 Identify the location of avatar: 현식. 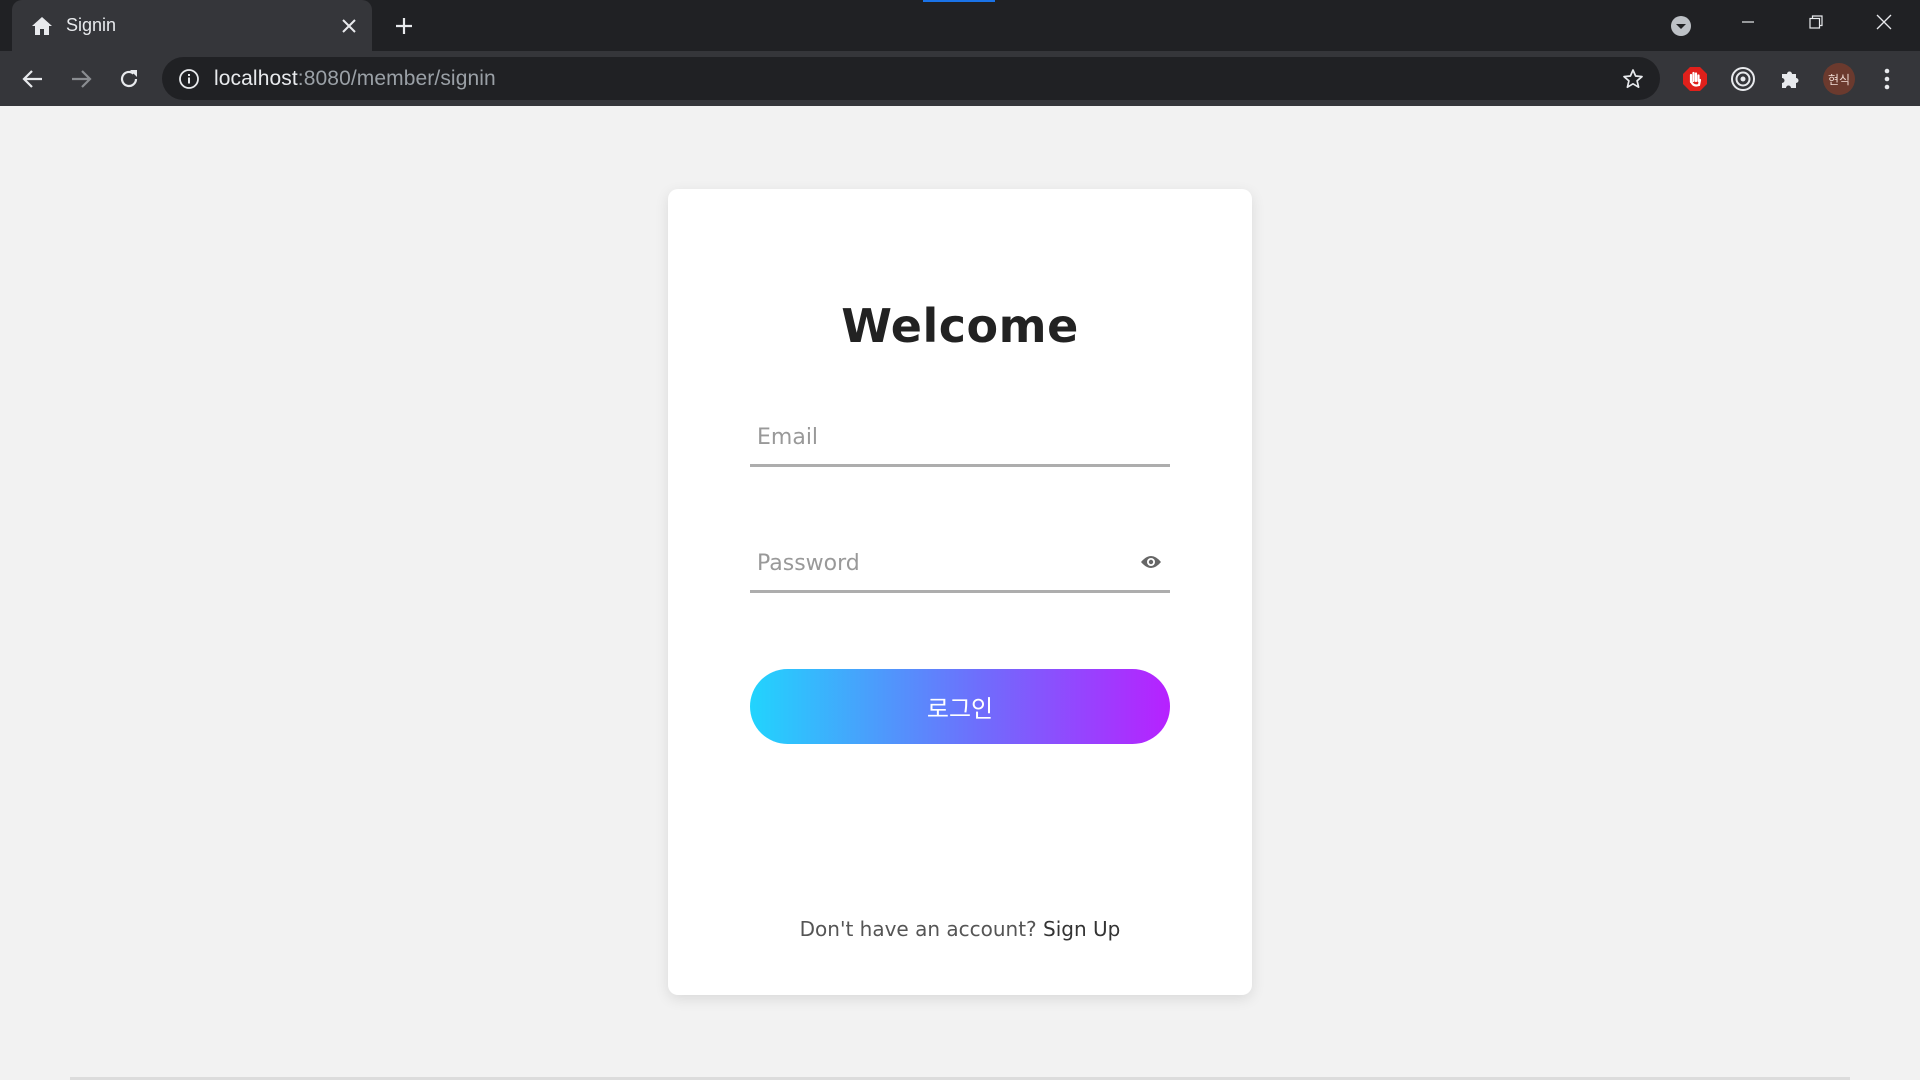
(1839, 79).